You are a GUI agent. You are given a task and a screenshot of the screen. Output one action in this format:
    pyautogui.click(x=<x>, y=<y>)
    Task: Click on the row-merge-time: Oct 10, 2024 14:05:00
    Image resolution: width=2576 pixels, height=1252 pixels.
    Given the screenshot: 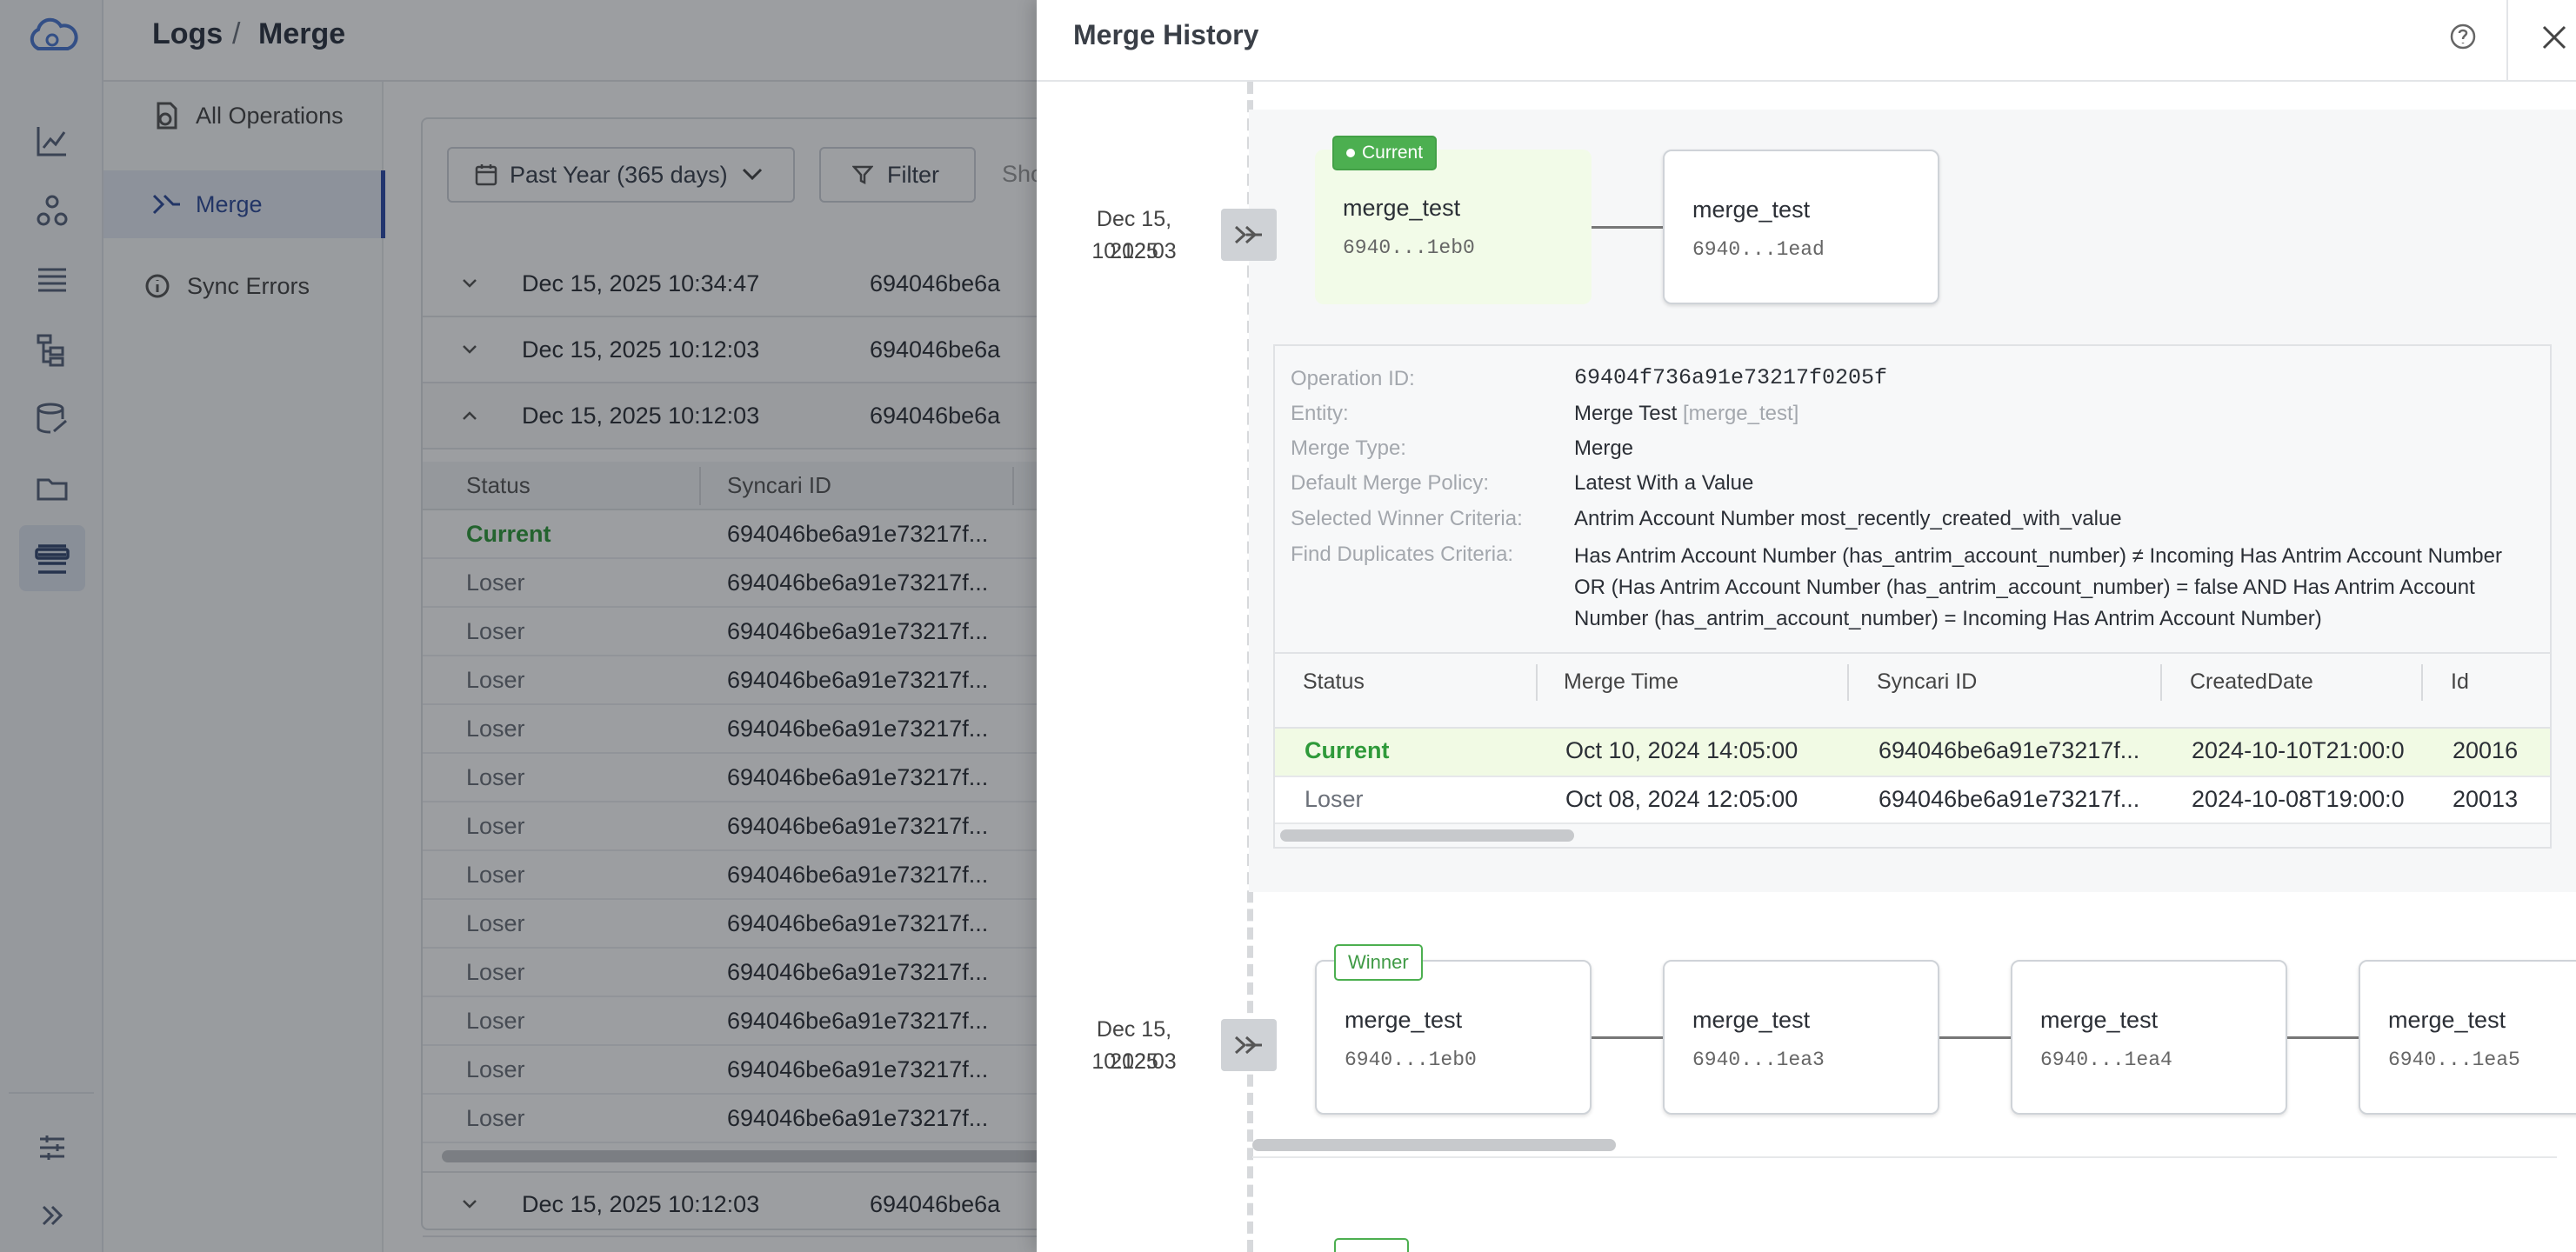 What is the action you would take?
    pyautogui.click(x=1682, y=750)
    